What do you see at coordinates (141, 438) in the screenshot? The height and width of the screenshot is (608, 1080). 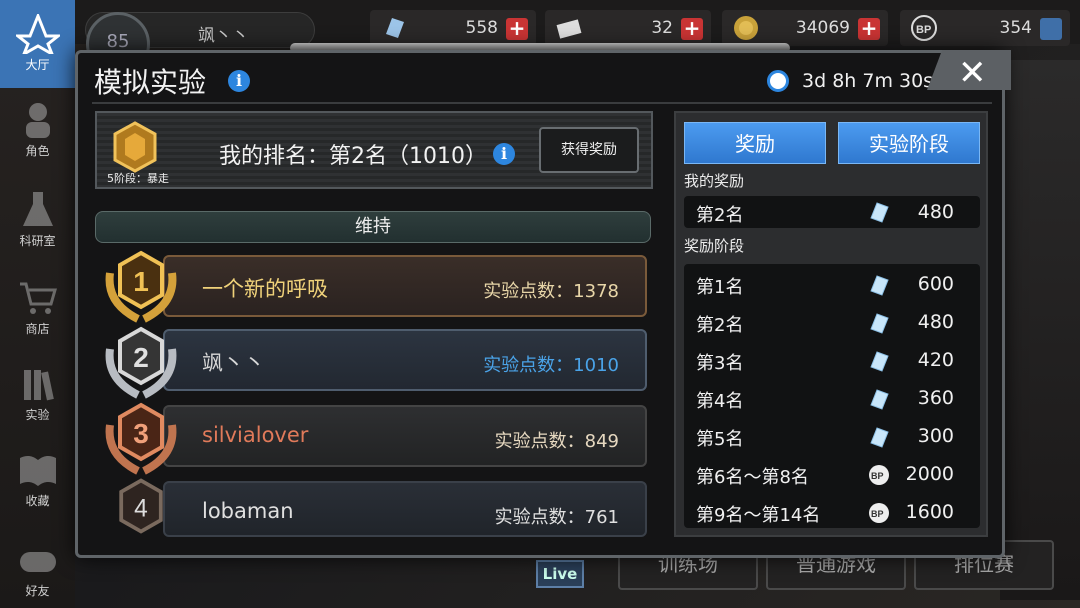 I see `rank-3-medal-icon: 3` at bounding box center [141, 438].